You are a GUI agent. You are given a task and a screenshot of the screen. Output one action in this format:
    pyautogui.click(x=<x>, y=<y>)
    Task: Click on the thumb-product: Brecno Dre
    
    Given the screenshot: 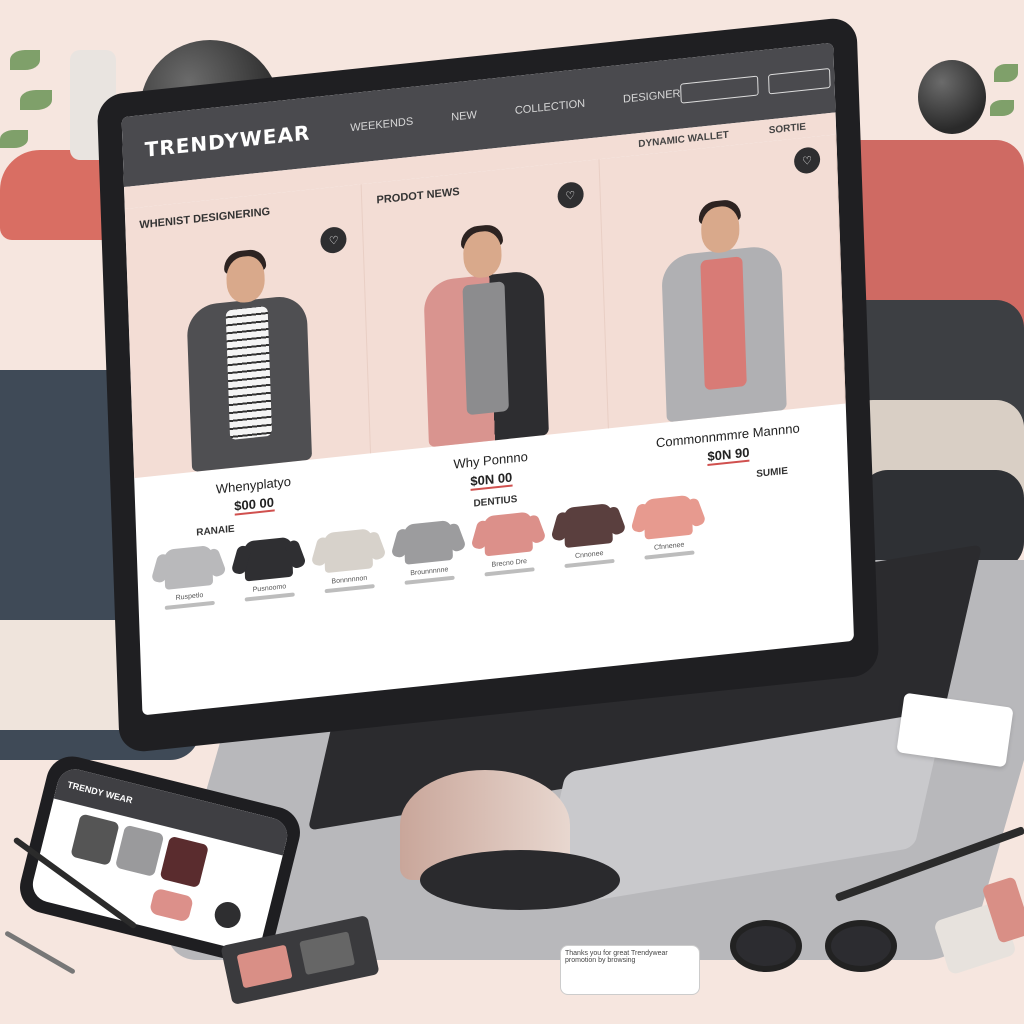 What is the action you would take?
    pyautogui.click(x=509, y=544)
    